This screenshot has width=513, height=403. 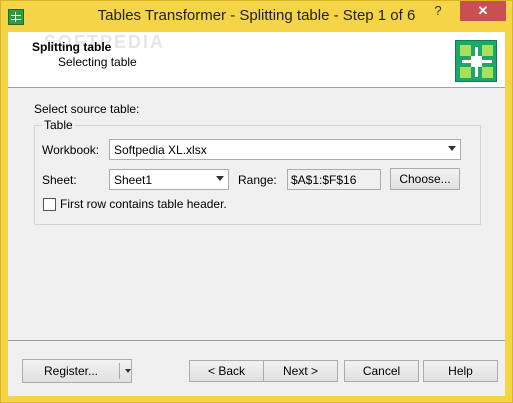 I want to click on workbook-label: Workbook:, so click(x=71, y=150).